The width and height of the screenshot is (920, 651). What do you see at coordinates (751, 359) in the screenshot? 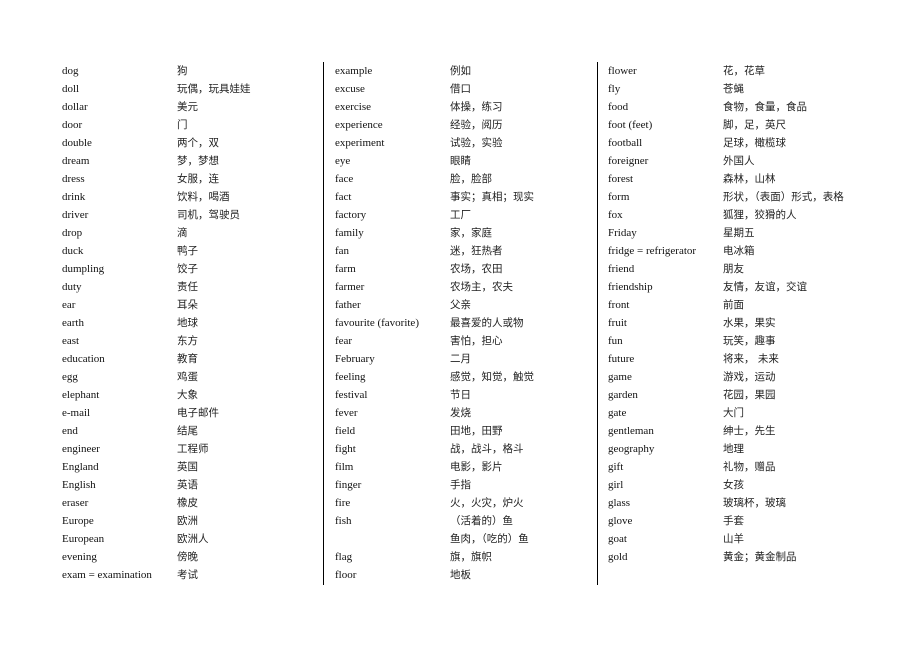
I see `chinese-meaning: 将来， 未来` at bounding box center [751, 359].